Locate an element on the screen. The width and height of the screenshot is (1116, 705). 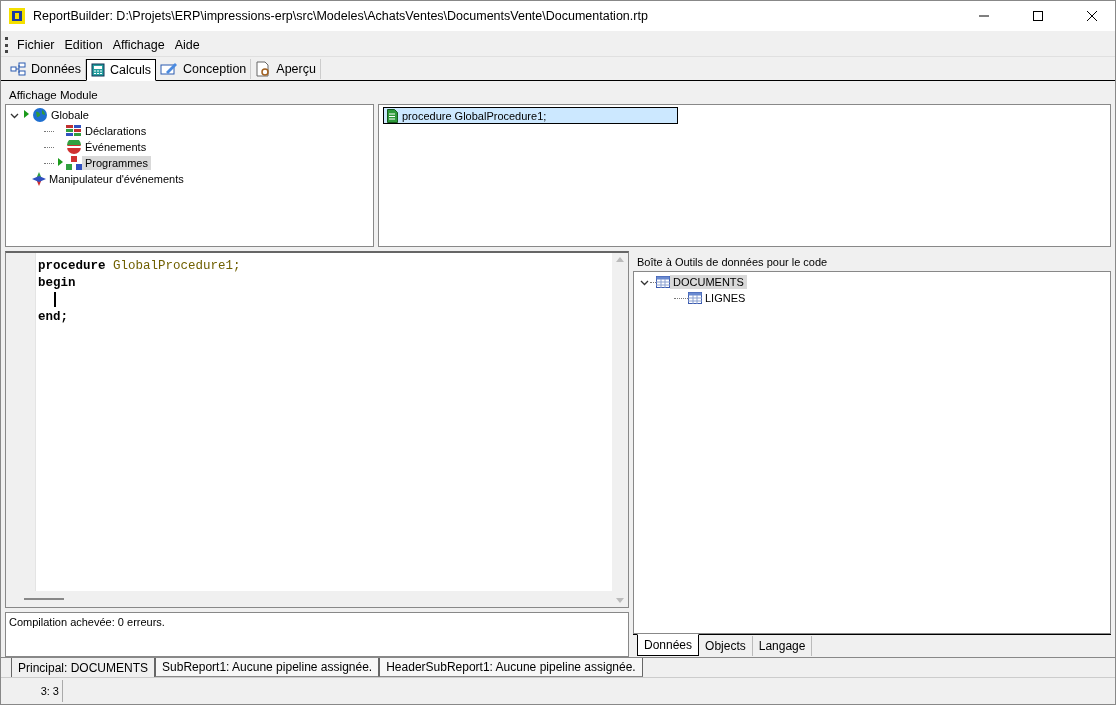
tab: Conception is located at coordinates (204, 69).